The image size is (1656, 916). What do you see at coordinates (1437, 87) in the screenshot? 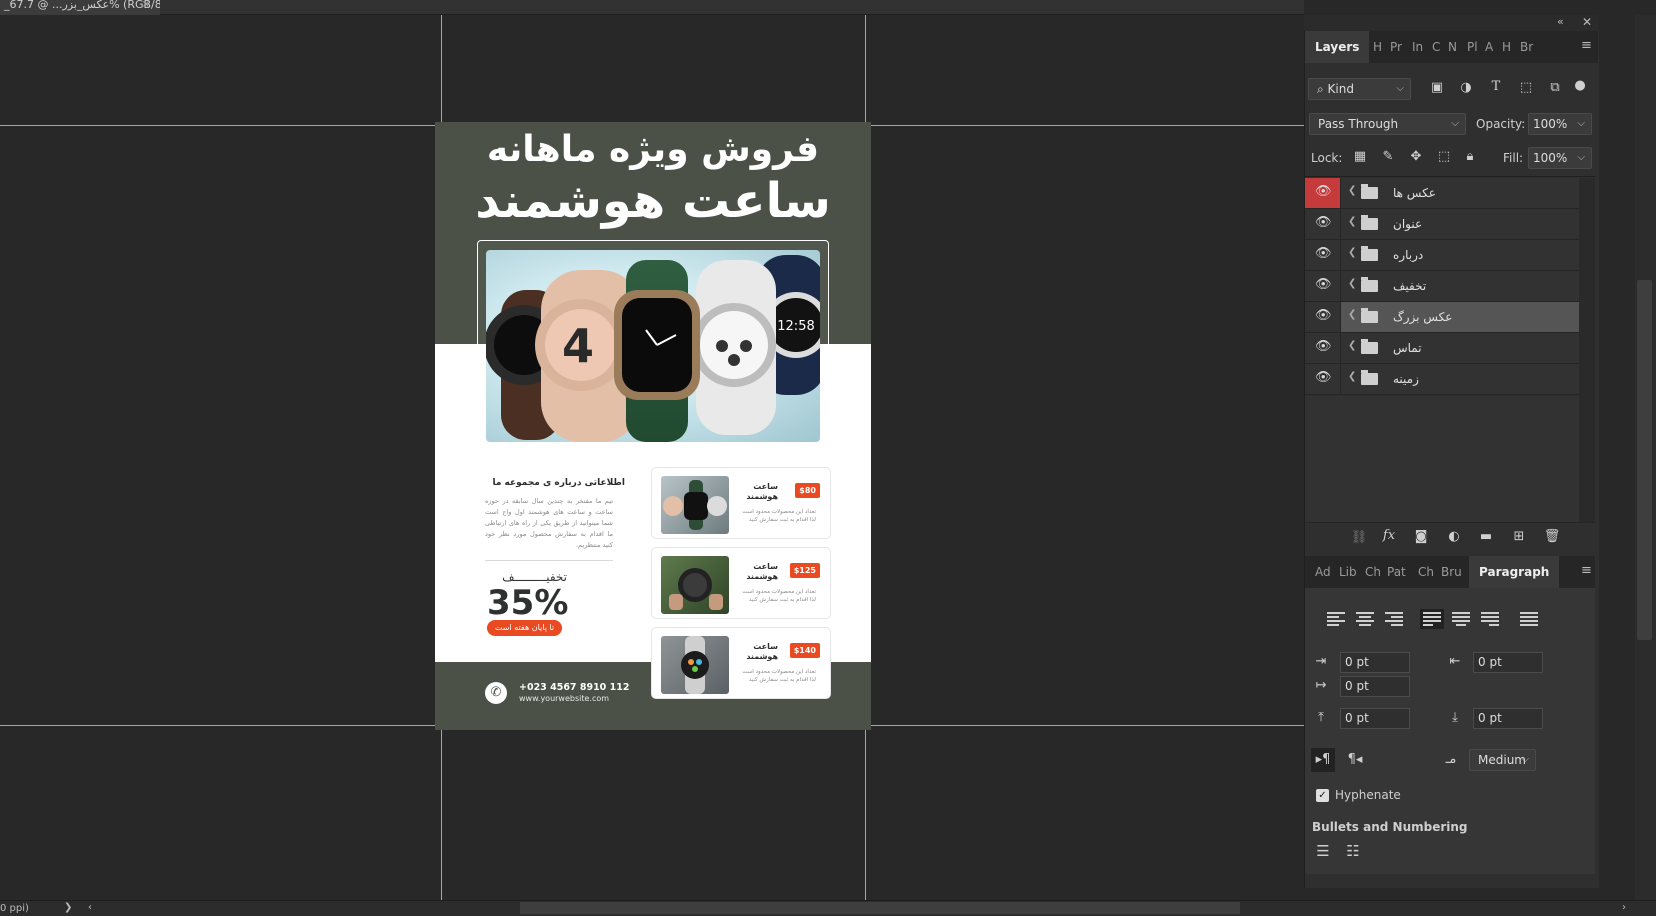
I see `image-filter-icon: ▣` at bounding box center [1437, 87].